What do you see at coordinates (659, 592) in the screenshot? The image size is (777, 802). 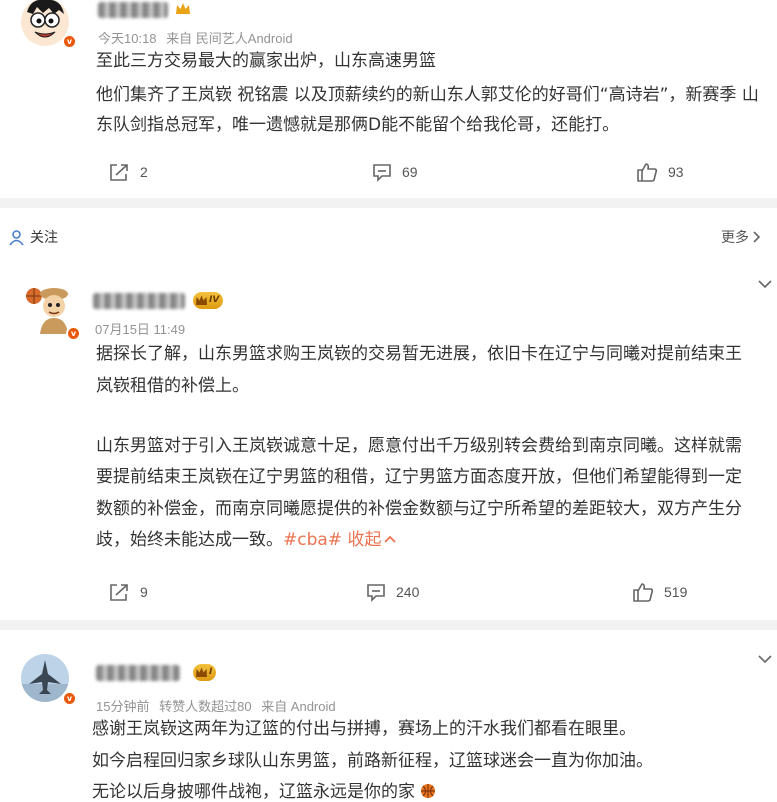 I see `like-button: 519` at bounding box center [659, 592].